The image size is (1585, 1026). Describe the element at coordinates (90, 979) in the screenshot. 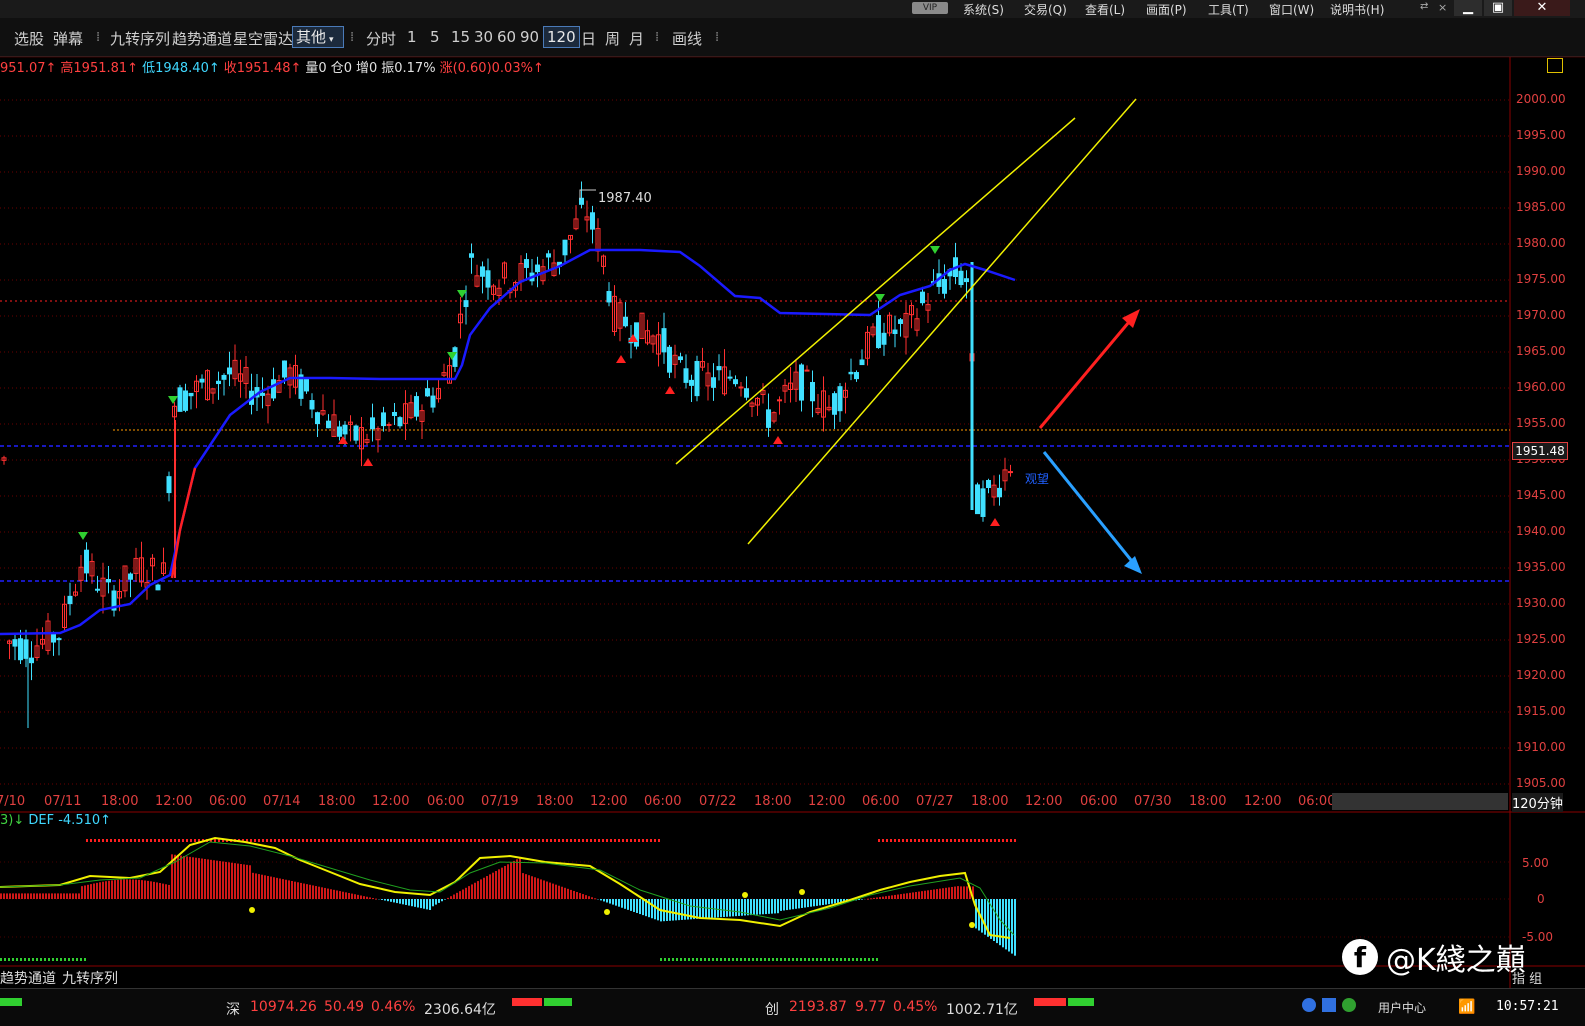

I see `tab-nine-turn: 九转序列` at that location.